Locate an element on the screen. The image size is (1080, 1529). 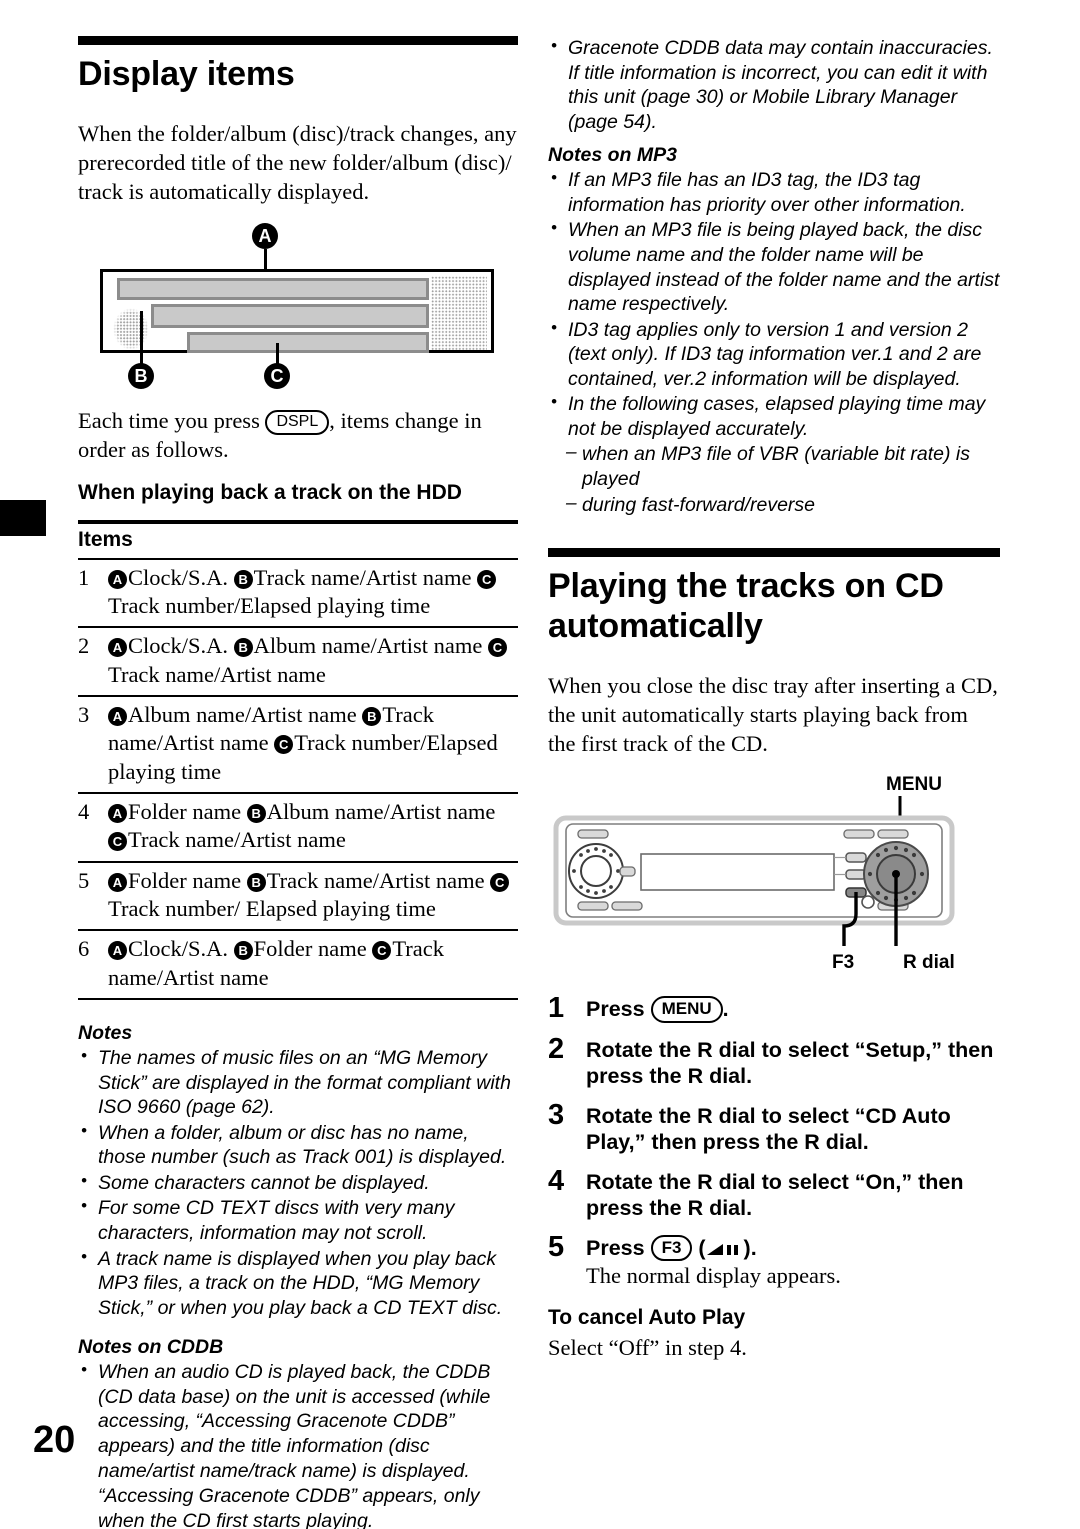
step-number: 3 is located at coordinates (556, 1114).